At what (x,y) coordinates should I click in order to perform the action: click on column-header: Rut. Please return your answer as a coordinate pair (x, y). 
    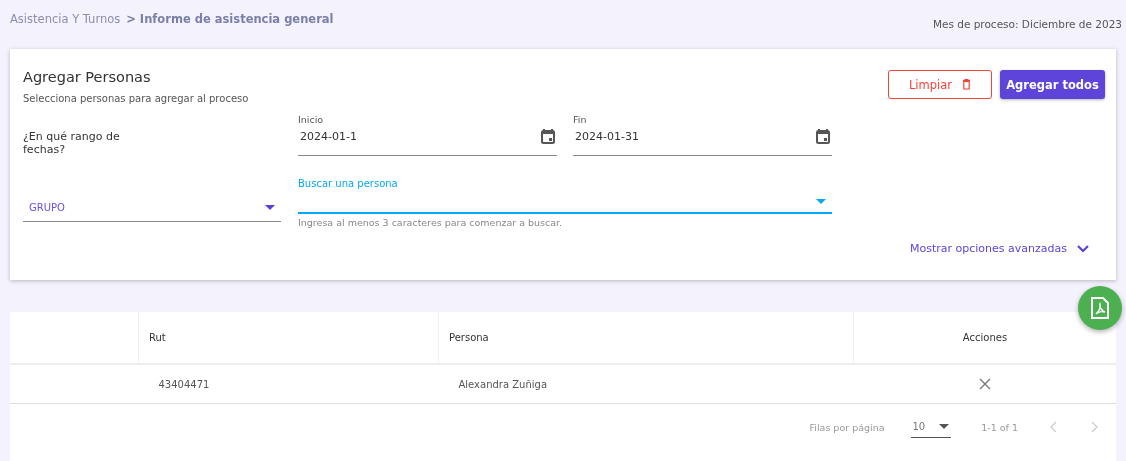
    Looking at the image, I should click on (288, 338).